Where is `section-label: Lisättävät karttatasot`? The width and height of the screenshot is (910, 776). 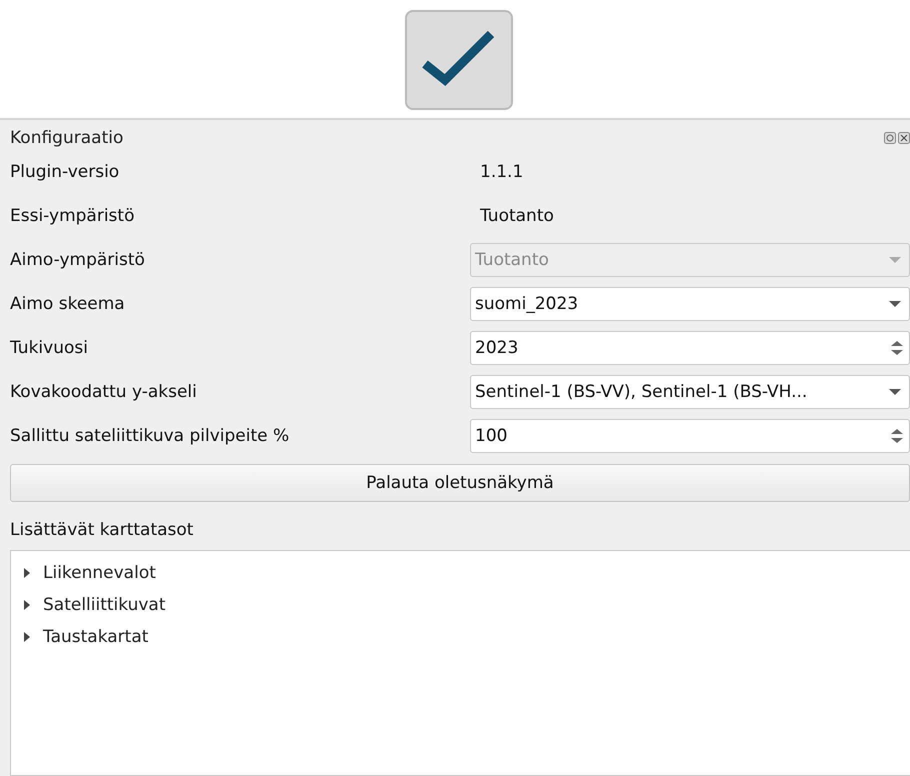 section-label: Lisättävät karttatasot is located at coordinates (102, 530).